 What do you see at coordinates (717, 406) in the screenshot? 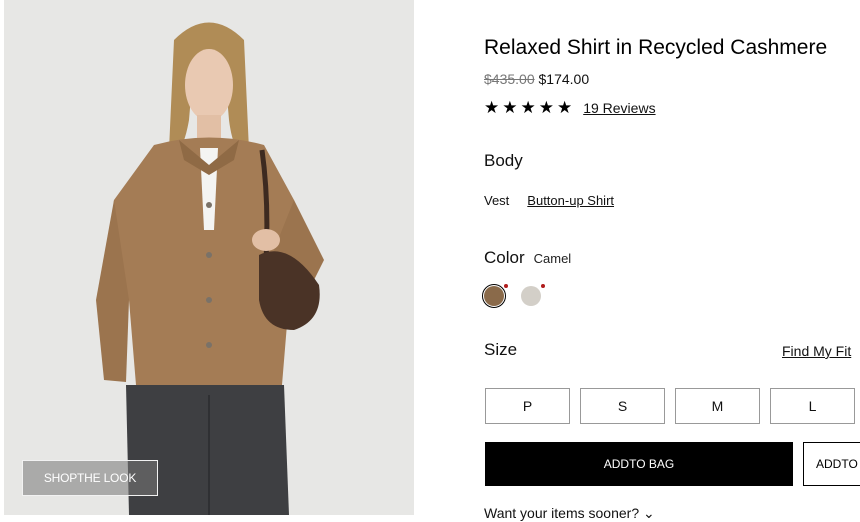
I see `size-button-m: M` at bounding box center [717, 406].